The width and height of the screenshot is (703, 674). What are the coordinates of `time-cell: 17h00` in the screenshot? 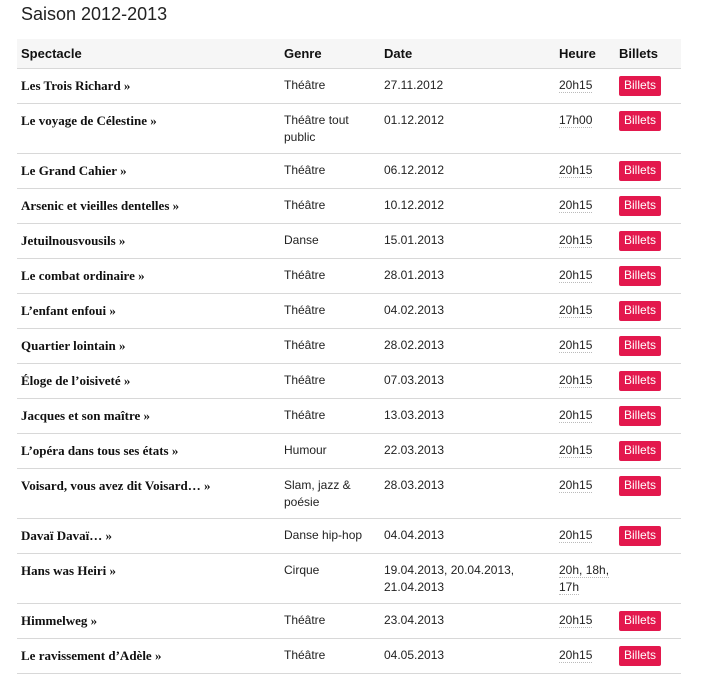 It's located at (585, 128).